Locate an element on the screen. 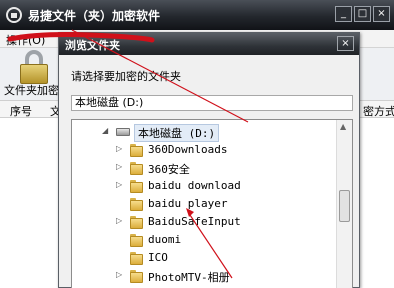 The image size is (394, 288). tree-item-label: 本地磁盘 (D:) is located at coordinates (177, 133).